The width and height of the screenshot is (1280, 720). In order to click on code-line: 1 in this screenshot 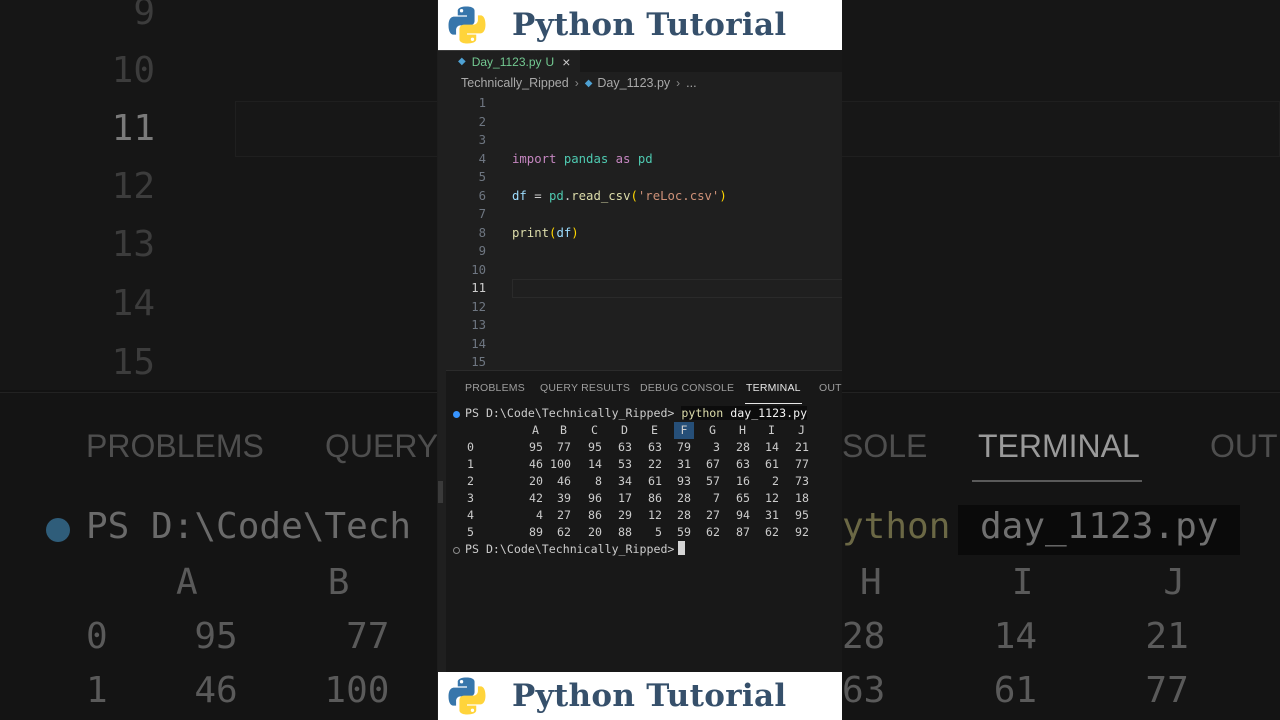, I will do `click(640, 103)`.